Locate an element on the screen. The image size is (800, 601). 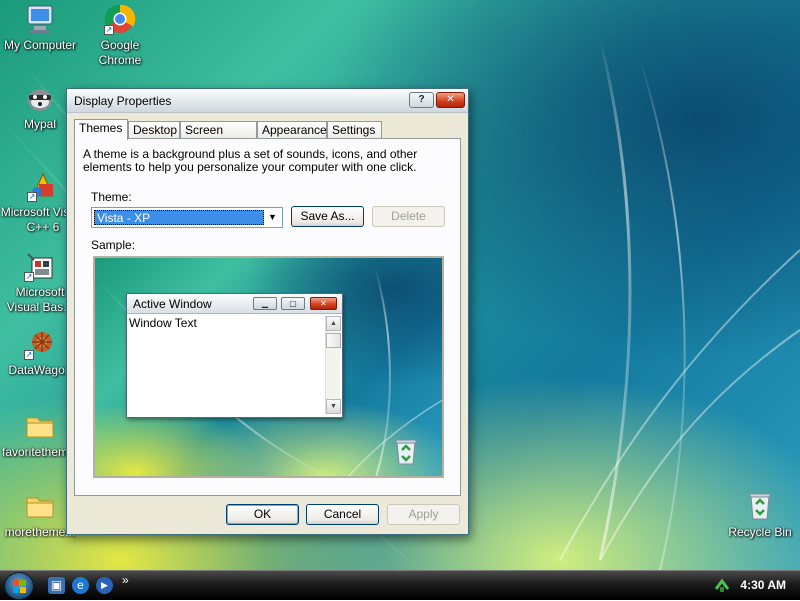
desktop-icon-label: Google Chrome is located at coordinates (120, 52).